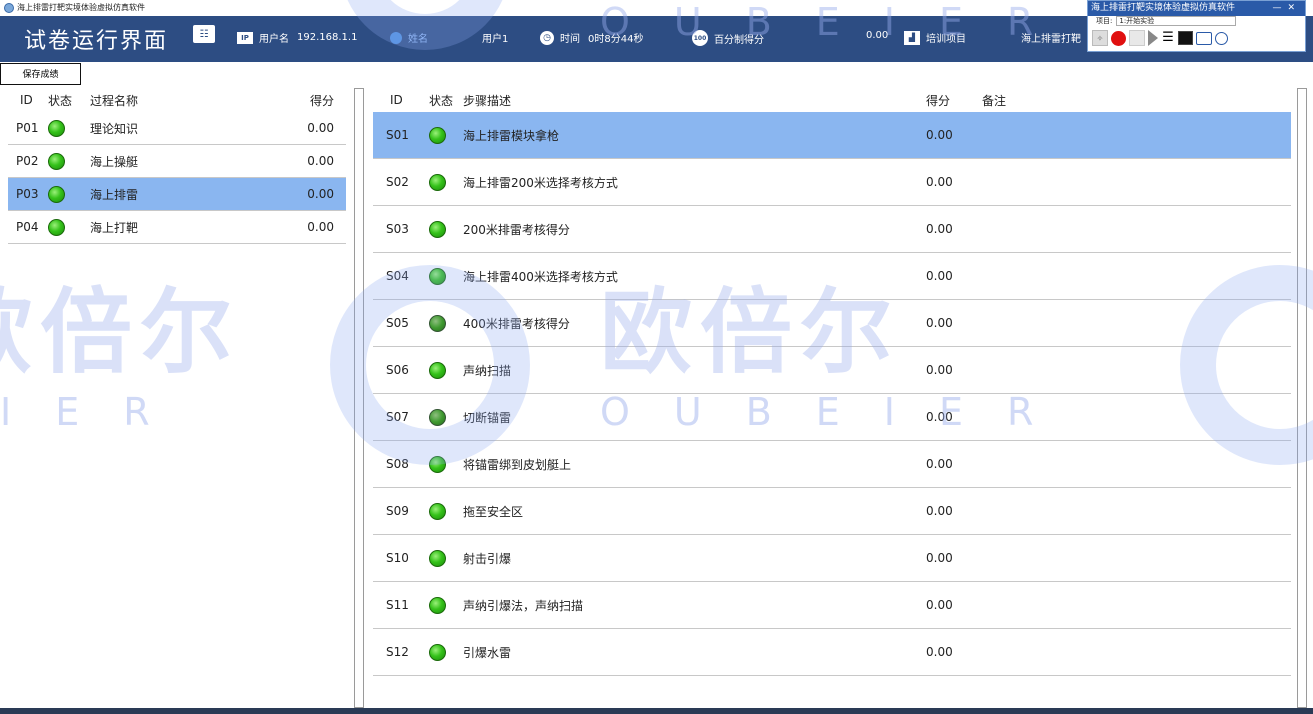 The width and height of the screenshot is (1313, 714). I want to click on table-row: S03 200米排雷考核得分 0.00, so click(832, 229).